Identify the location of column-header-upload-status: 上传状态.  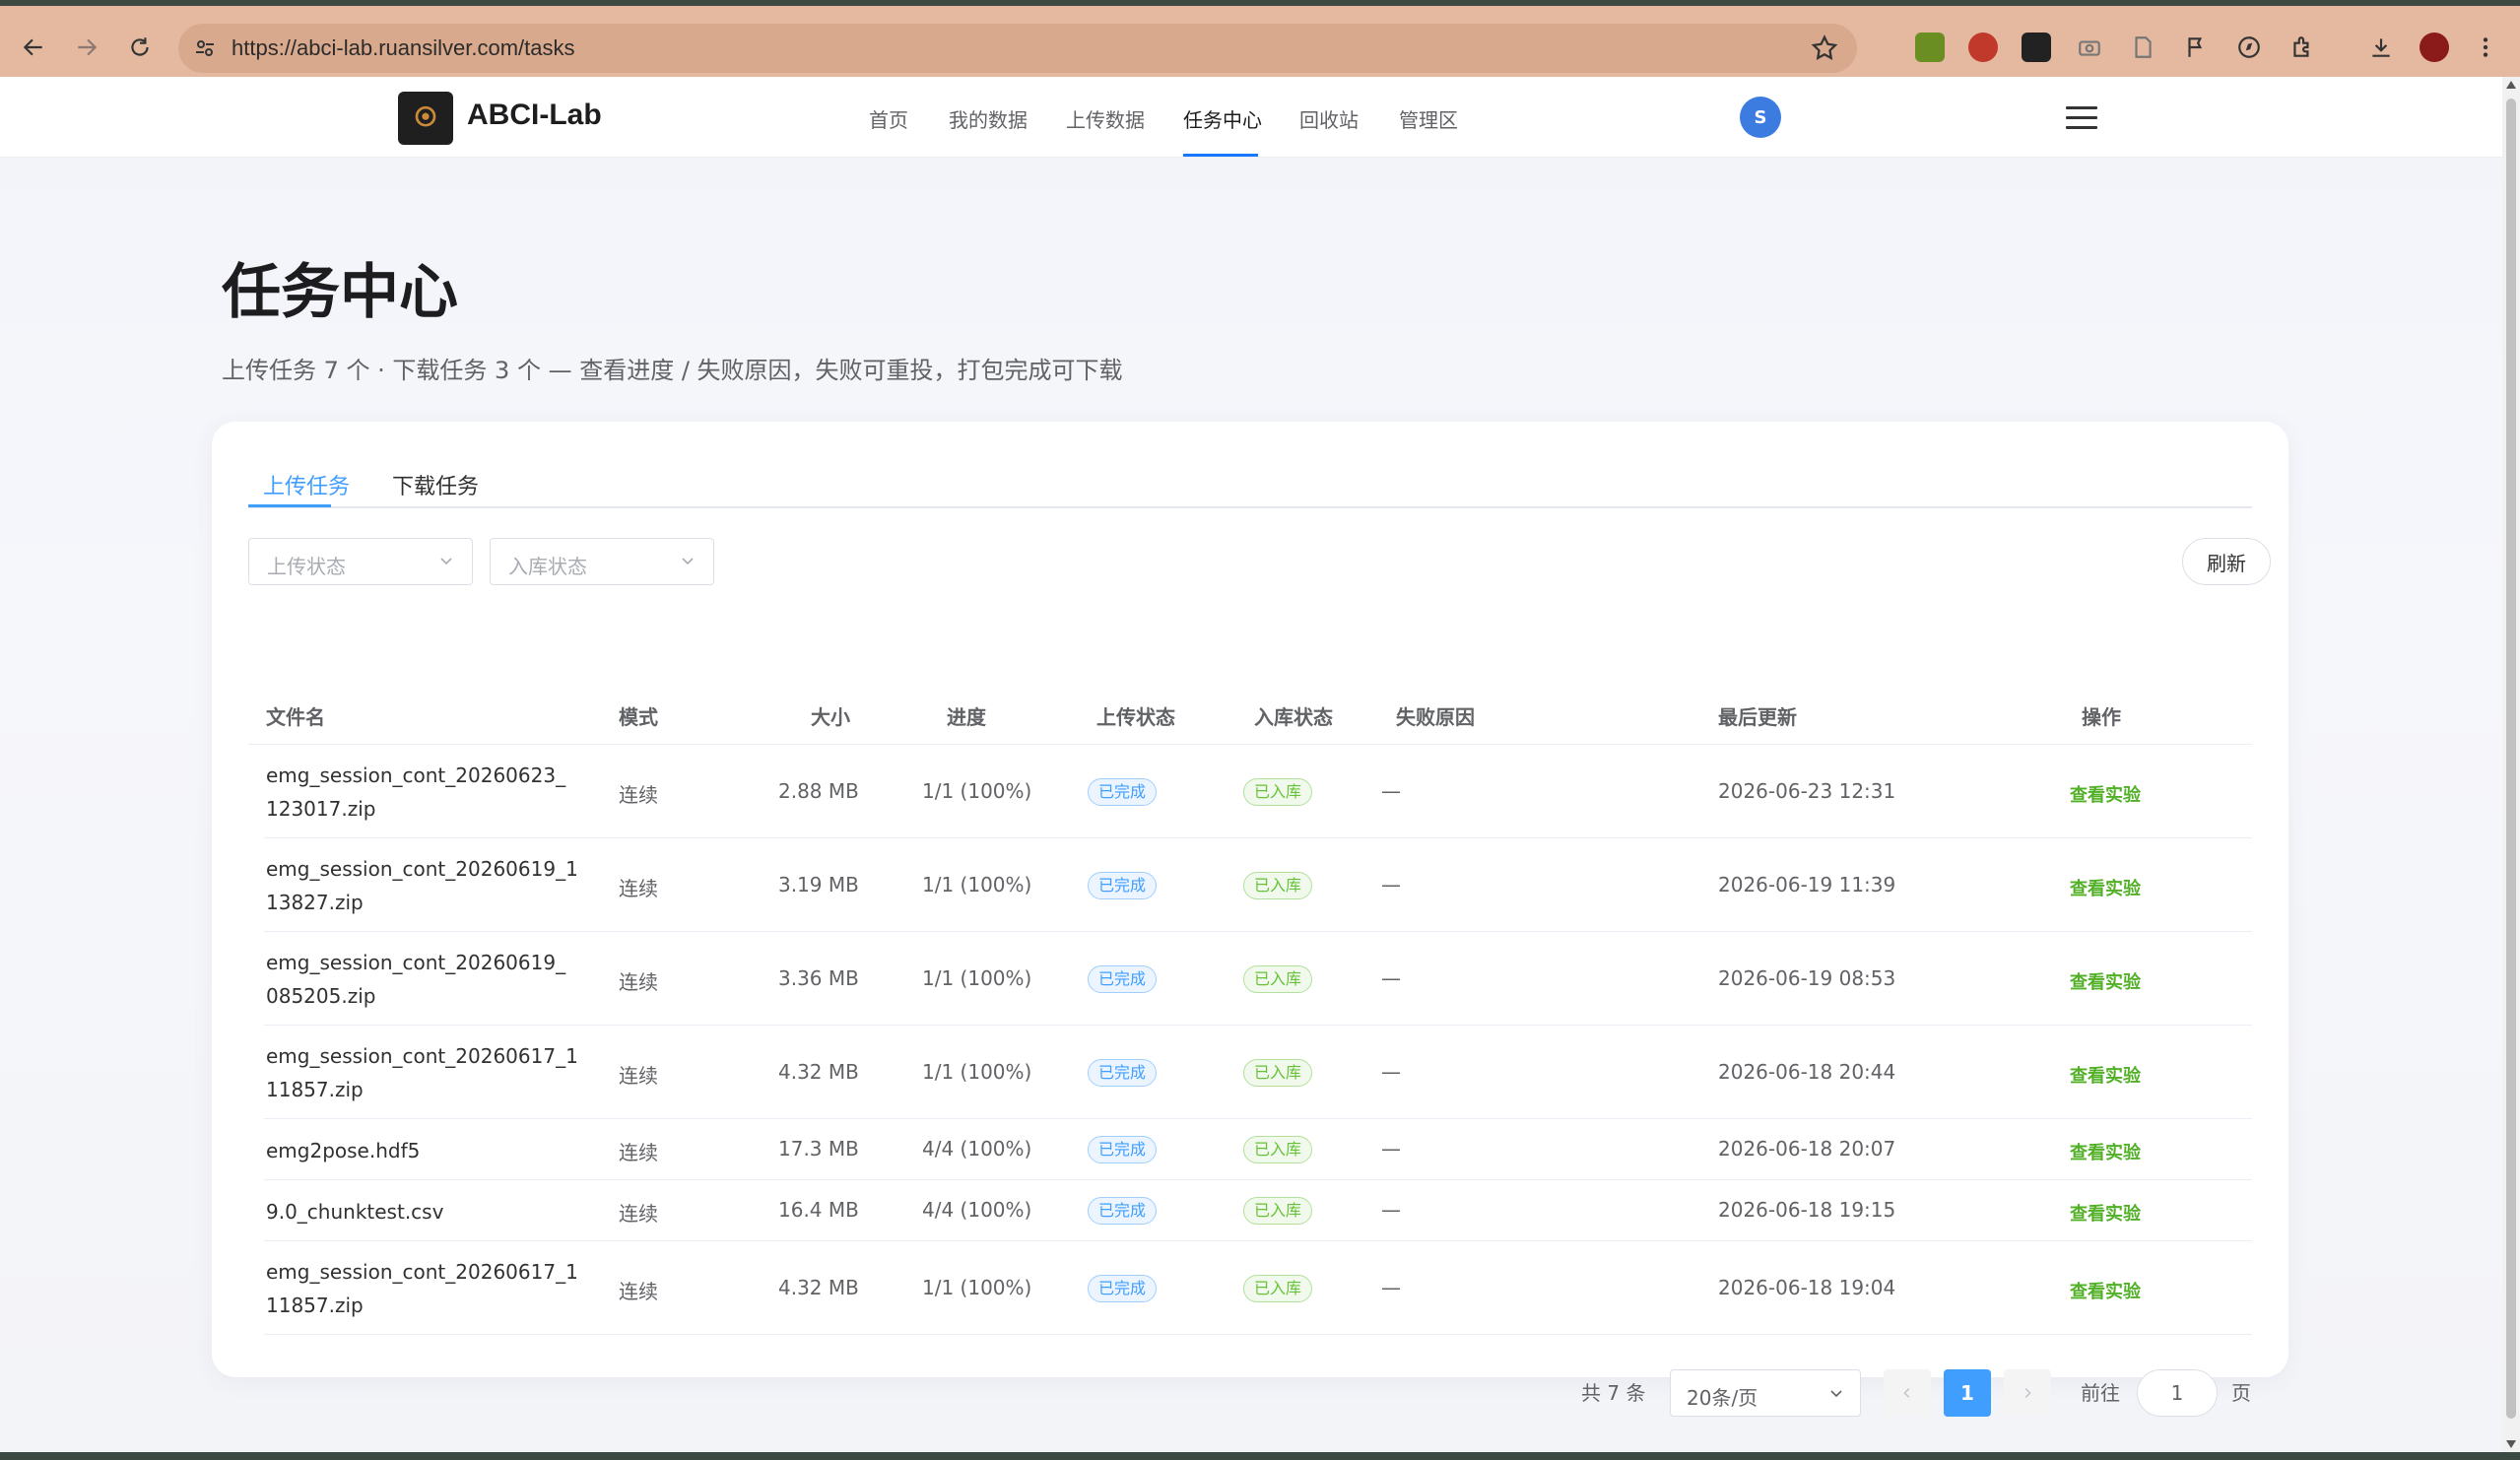
(1135, 717).